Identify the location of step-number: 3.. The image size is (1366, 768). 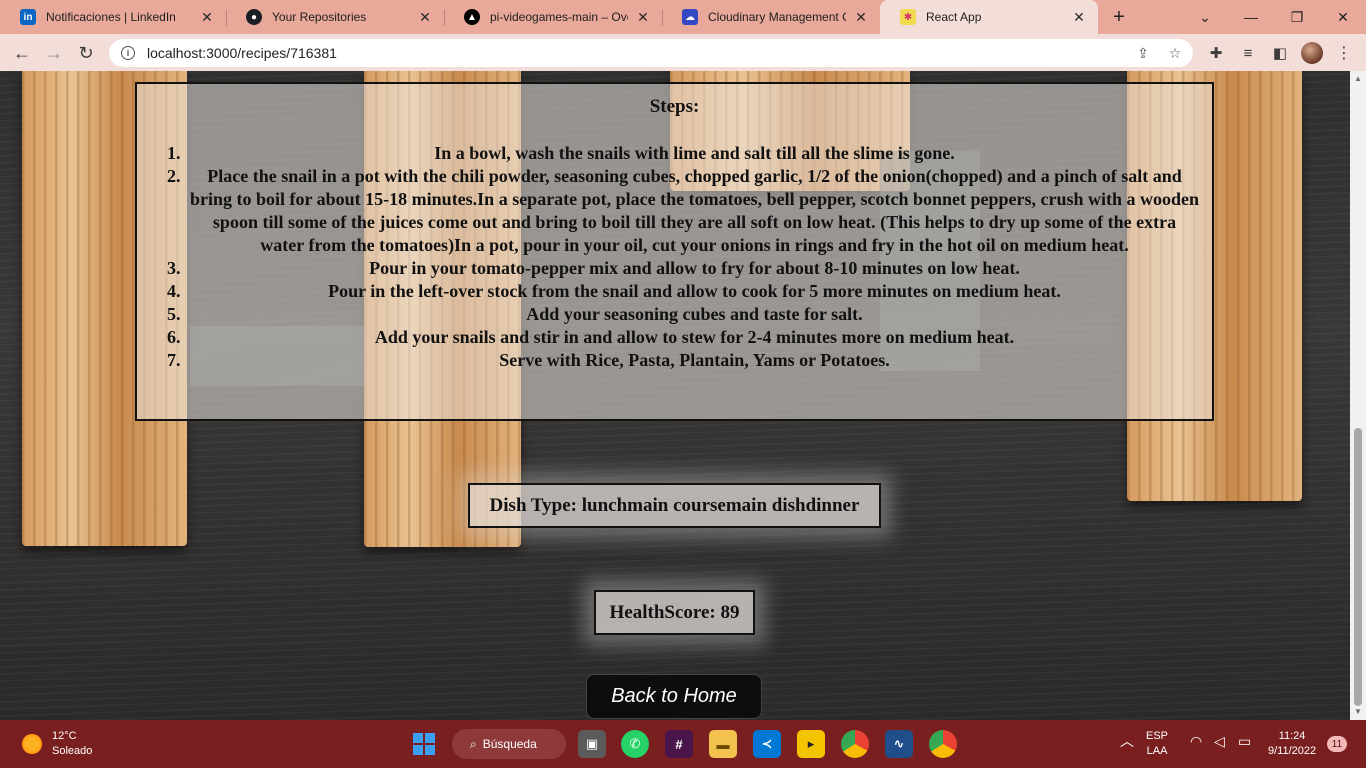
(174, 268).